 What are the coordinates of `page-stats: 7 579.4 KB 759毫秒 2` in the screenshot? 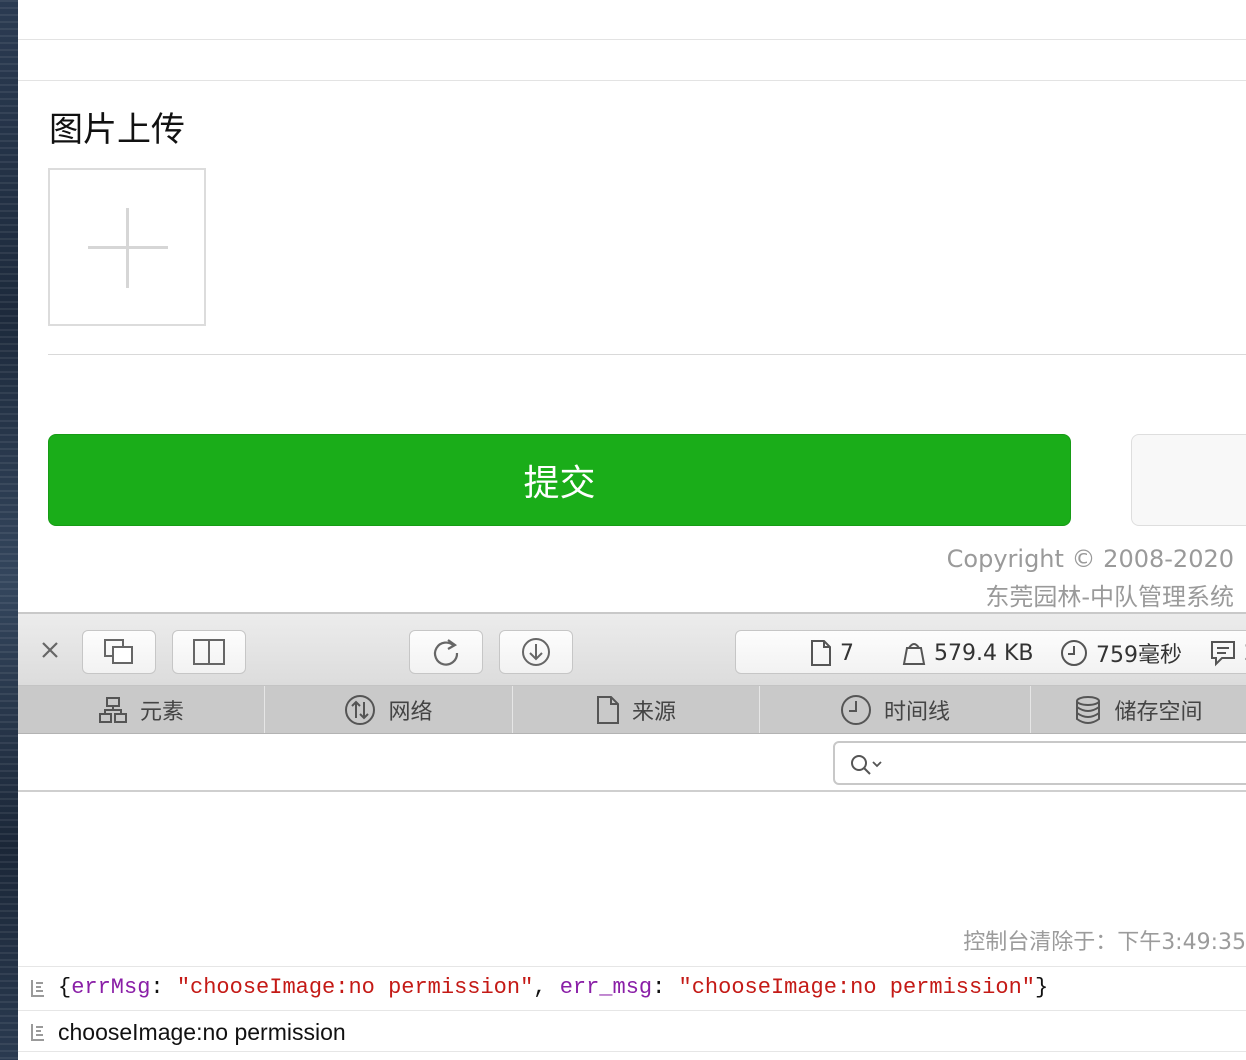 It's located at (990, 652).